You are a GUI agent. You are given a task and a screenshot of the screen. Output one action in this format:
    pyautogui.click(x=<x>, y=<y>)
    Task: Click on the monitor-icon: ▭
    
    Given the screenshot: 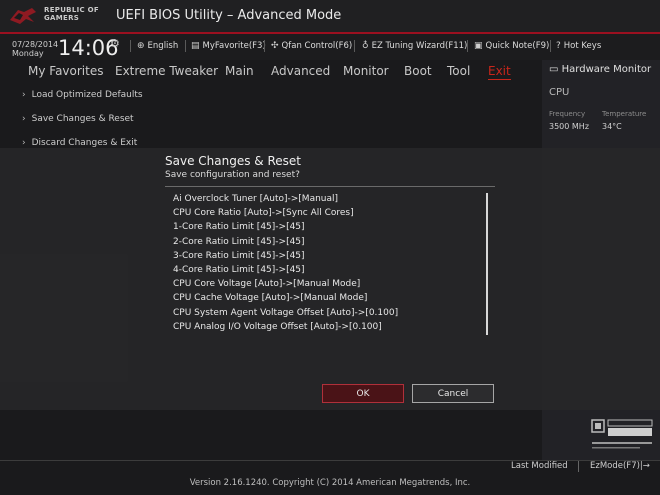 What is the action you would take?
    pyautogui.click(x=554, y=69)
    